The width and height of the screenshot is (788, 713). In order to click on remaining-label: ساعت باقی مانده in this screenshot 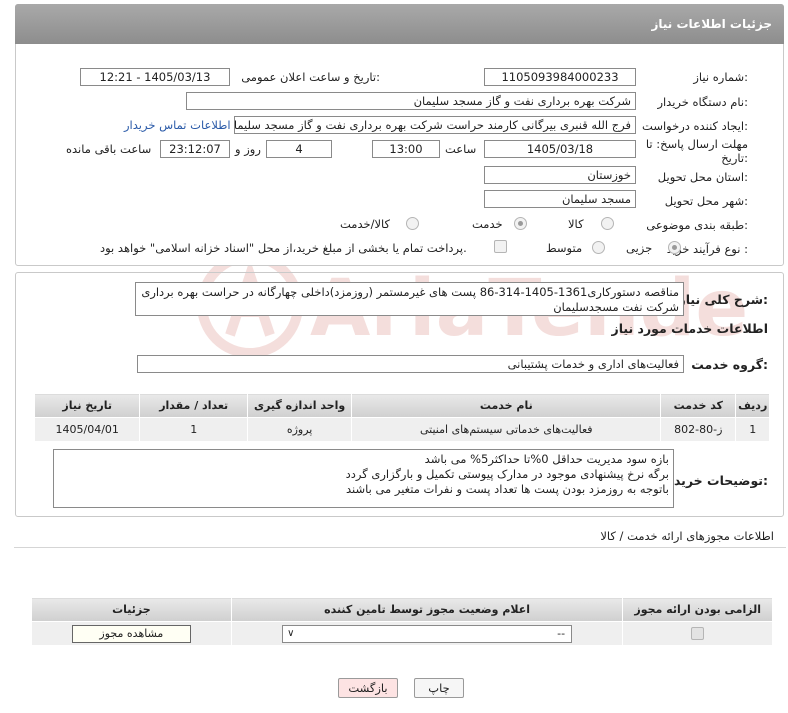, I will do `click(109, 149)`.